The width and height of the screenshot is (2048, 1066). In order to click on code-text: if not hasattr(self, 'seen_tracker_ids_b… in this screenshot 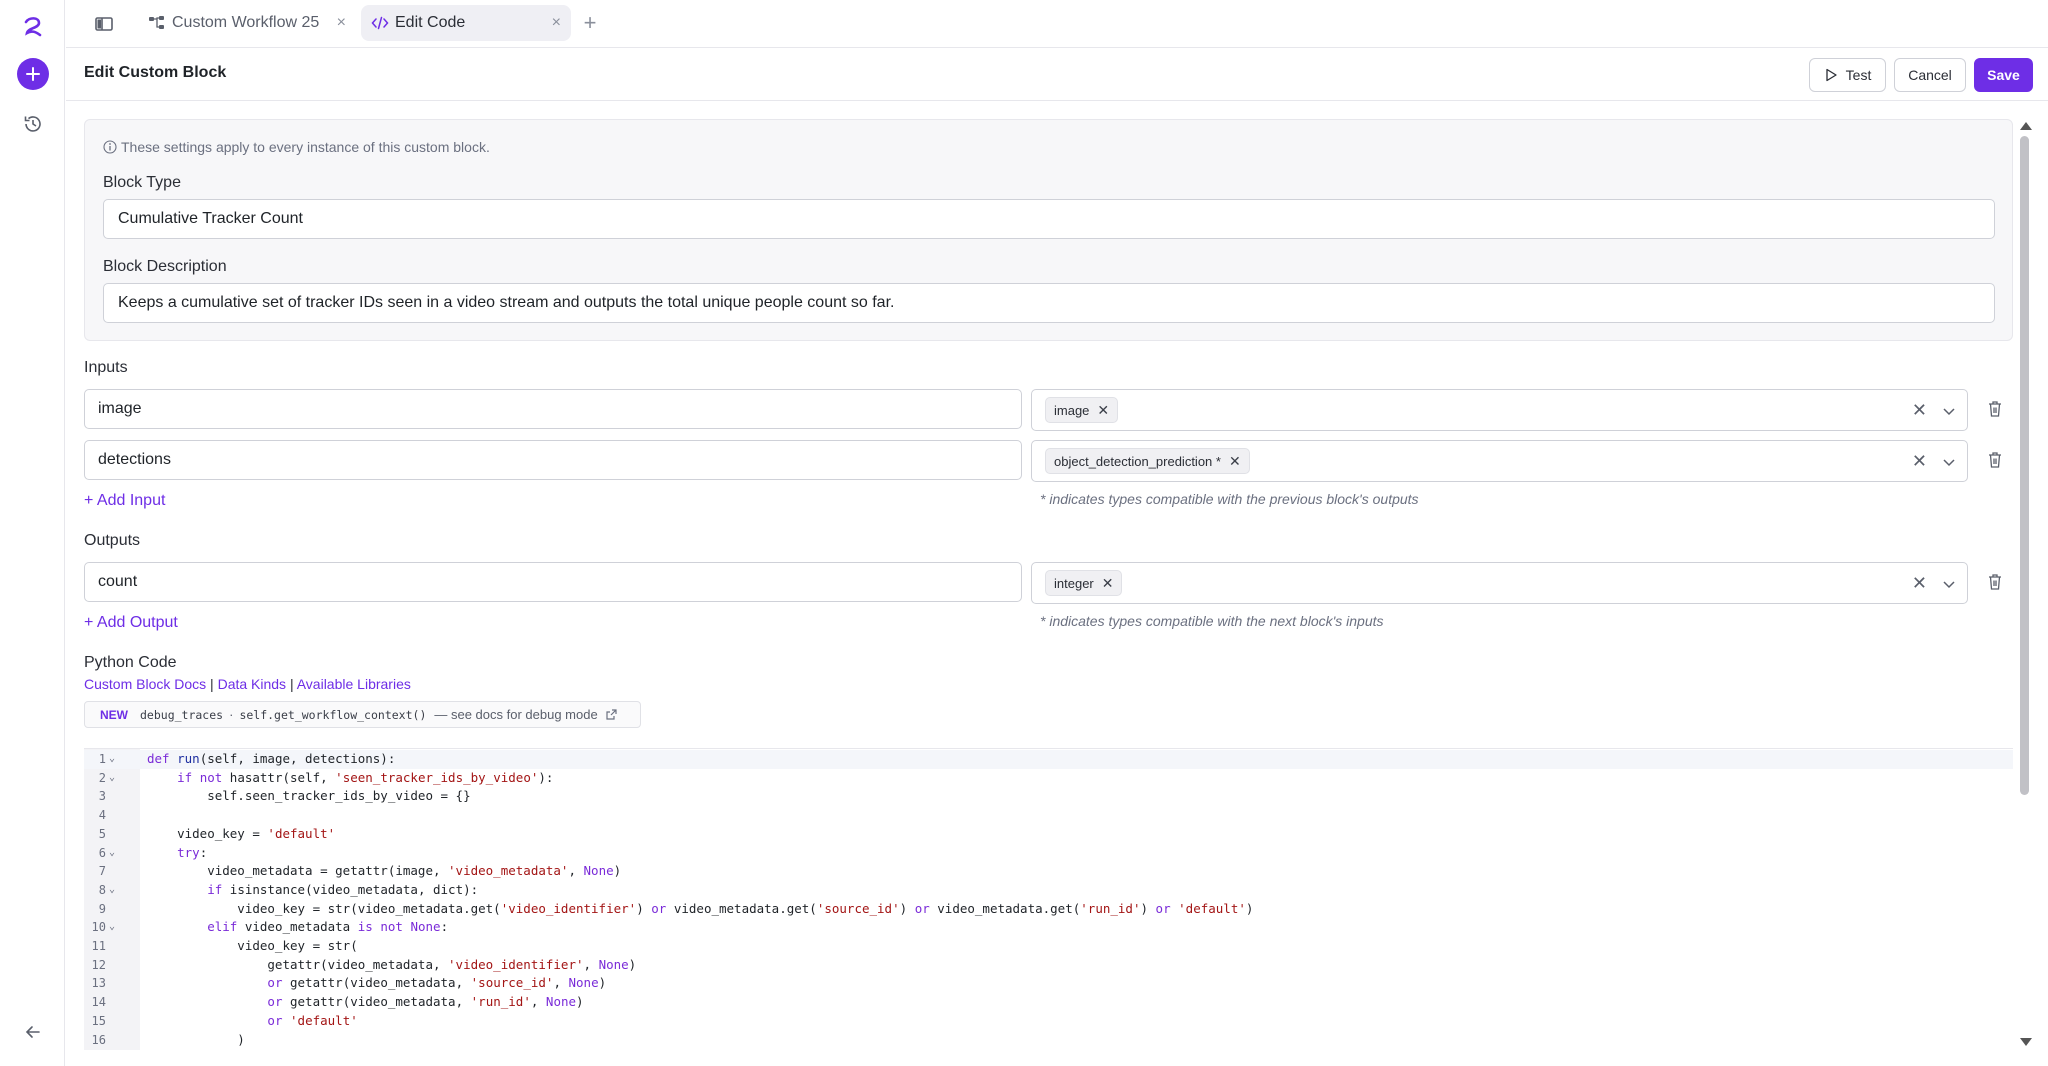, I will do `click(365, 777)`.